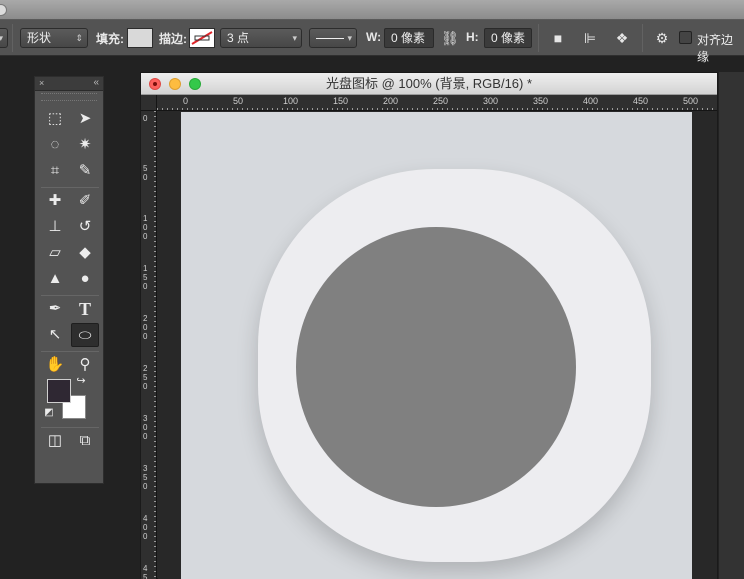  What do you see at coordinates (55, 227) in the screenshot?
I see `clone-stamp-icon: ⊥` at bounding box center [55, 227].